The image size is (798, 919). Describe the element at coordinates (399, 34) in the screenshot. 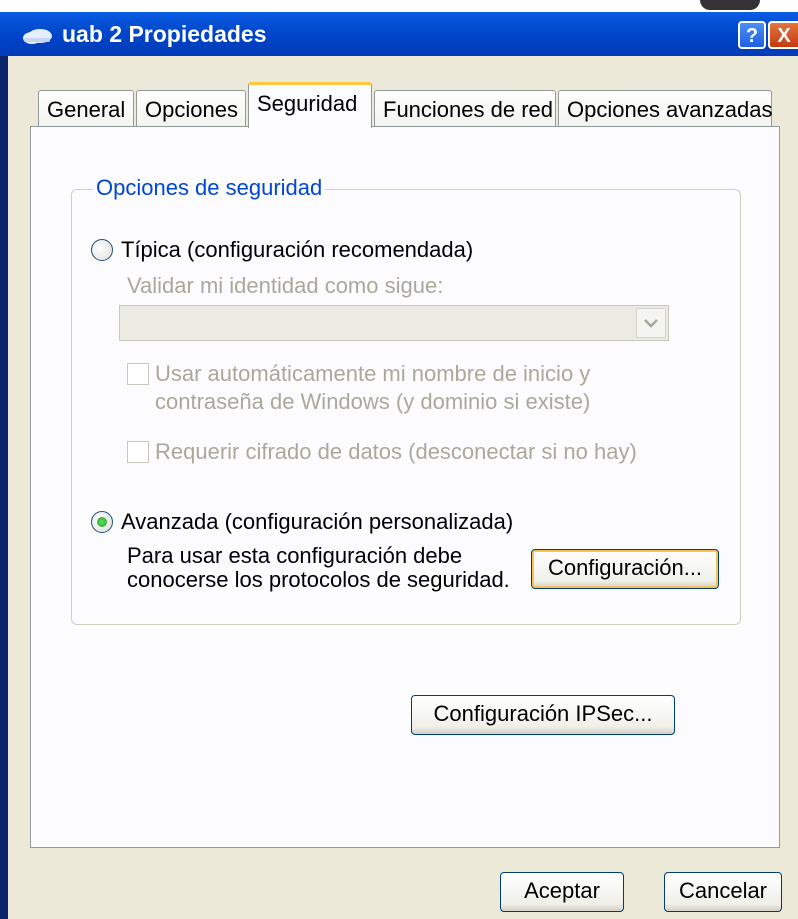

I see `title-bar: uab 2 Propiedades ? X` at that location.